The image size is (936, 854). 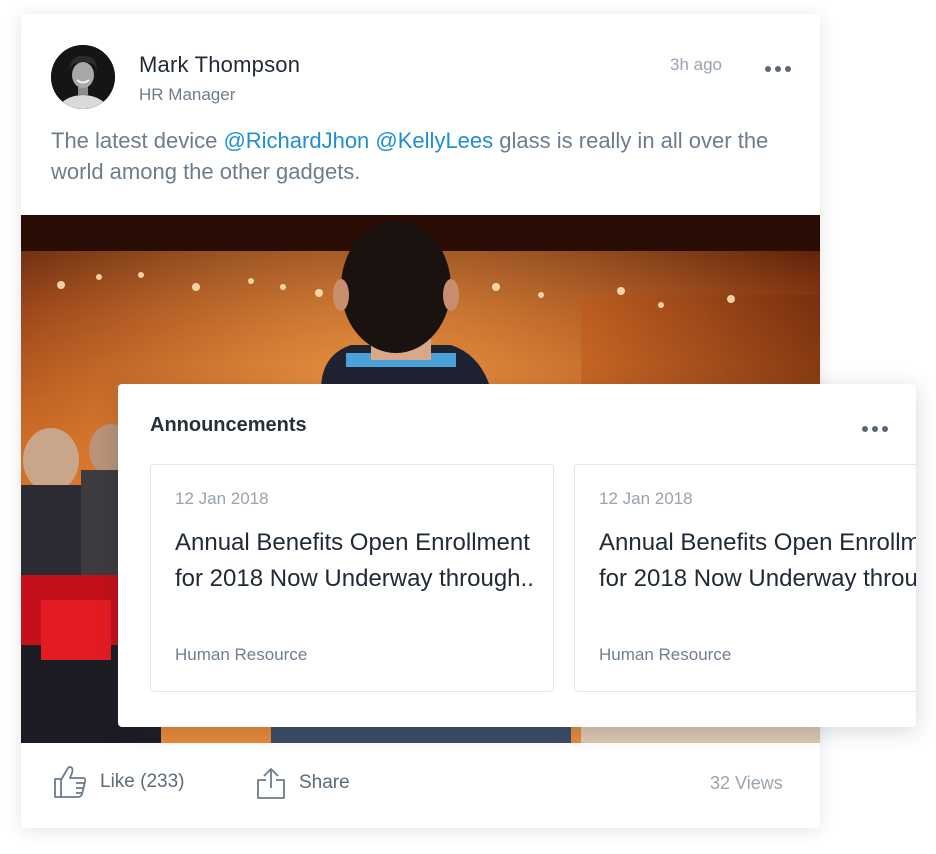 I want to click on like-button: Like (233), so click(x=118, y=782).